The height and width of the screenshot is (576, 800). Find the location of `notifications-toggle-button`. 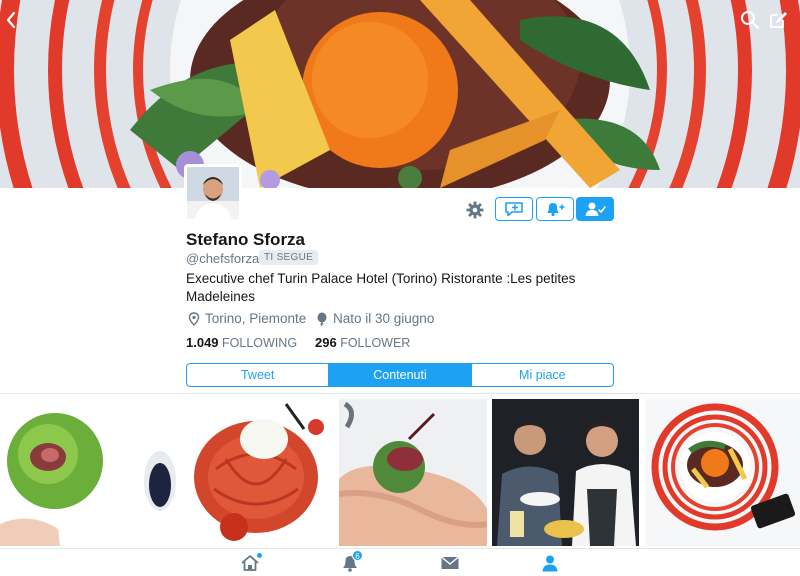

notifications-toggle-button is located at coordinates (555, 209).